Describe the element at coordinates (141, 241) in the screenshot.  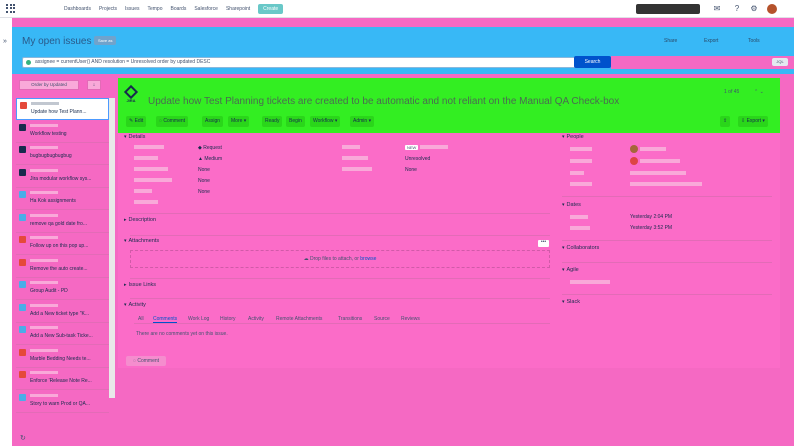
I see `attachments-heading: ▾ Attachments` at that location.